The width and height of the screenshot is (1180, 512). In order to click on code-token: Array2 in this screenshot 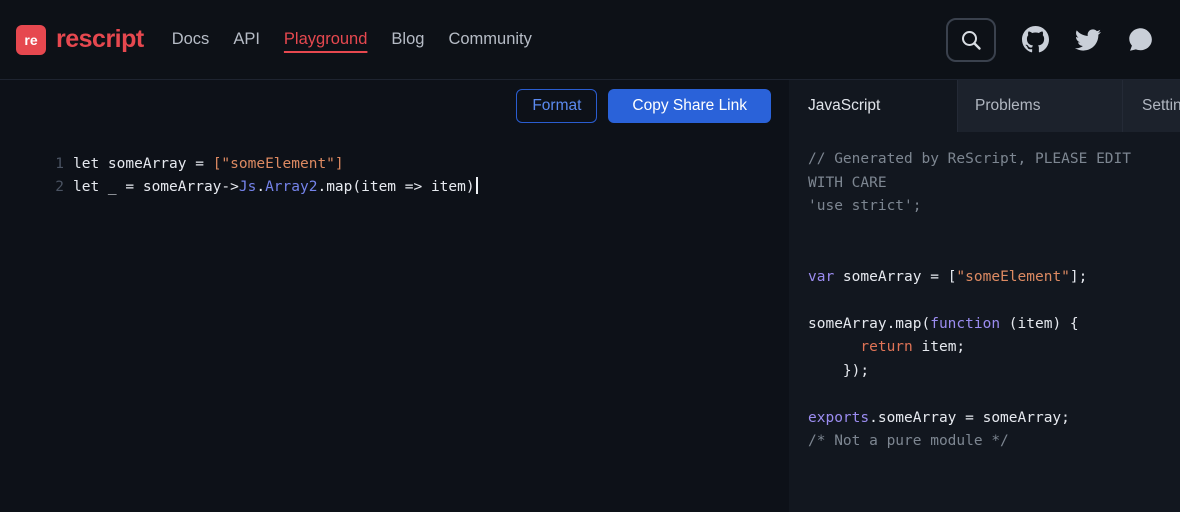, I will do `click(291, 187)`.